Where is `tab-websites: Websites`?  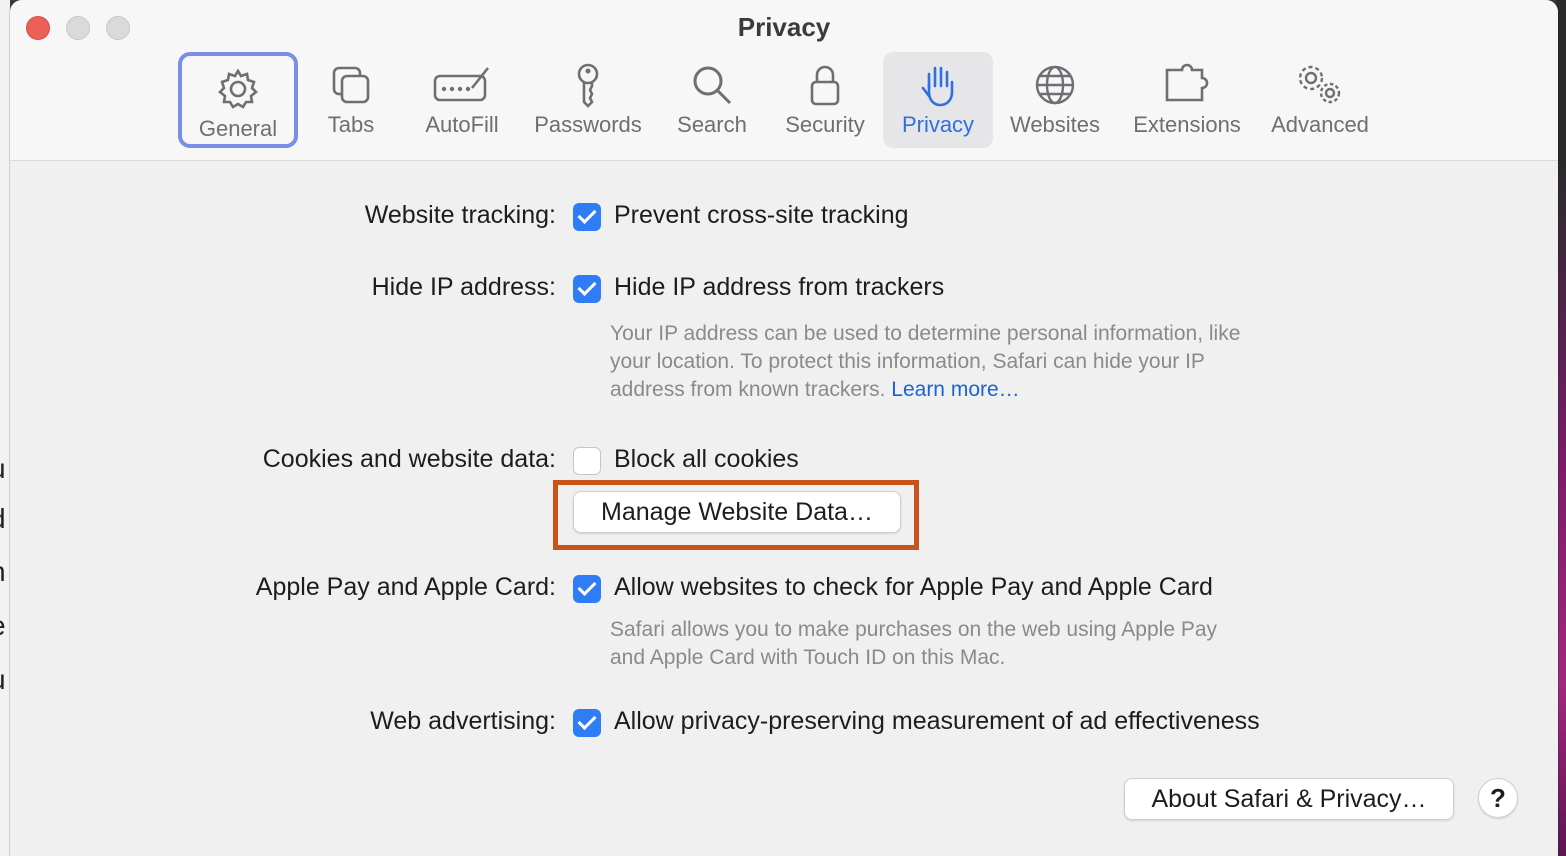
tab-websites: Websites is located at coordinates (1055, 100).